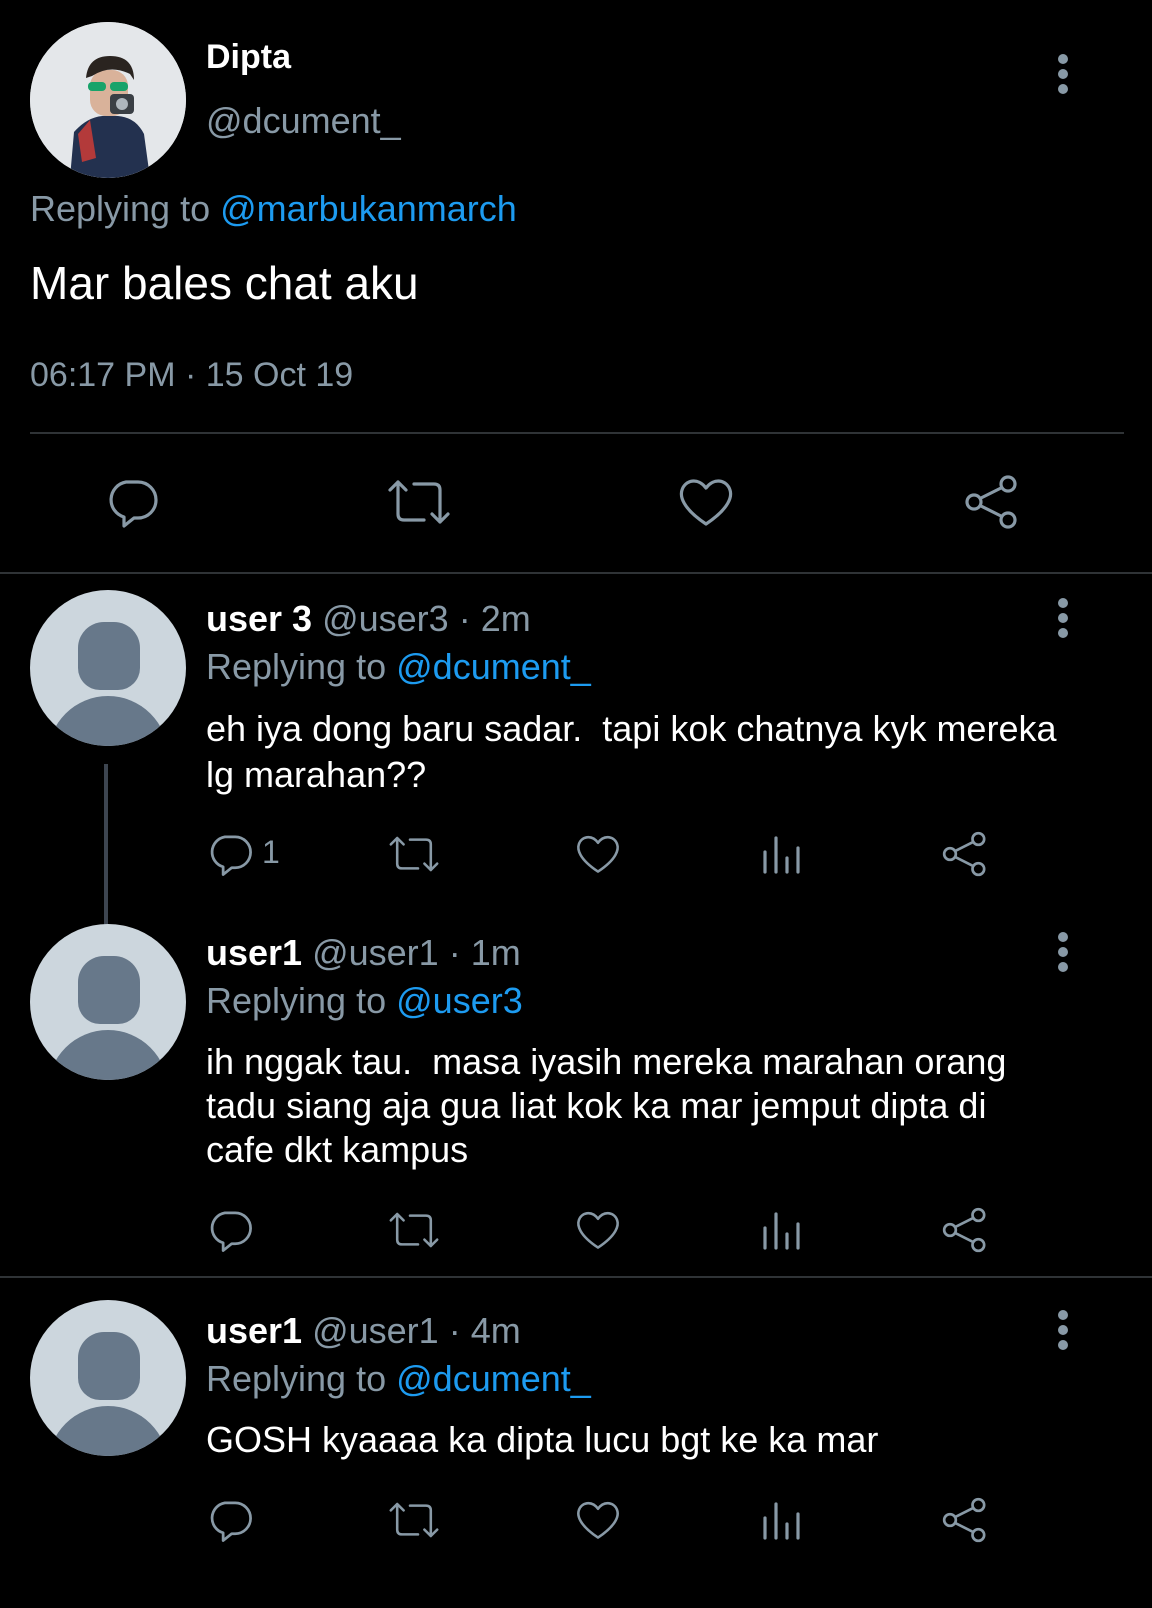 The image size is (1152, 1608). I want to click on reply-header: user1 @user1 · 1m, so click(363, 953).